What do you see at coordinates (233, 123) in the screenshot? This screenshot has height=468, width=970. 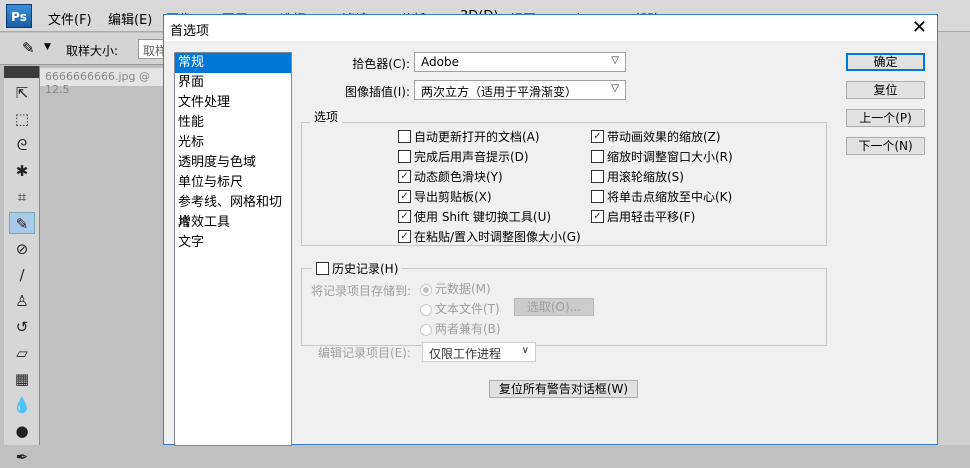 I see `category-performance: 性能` at bounding box center [233, 123].